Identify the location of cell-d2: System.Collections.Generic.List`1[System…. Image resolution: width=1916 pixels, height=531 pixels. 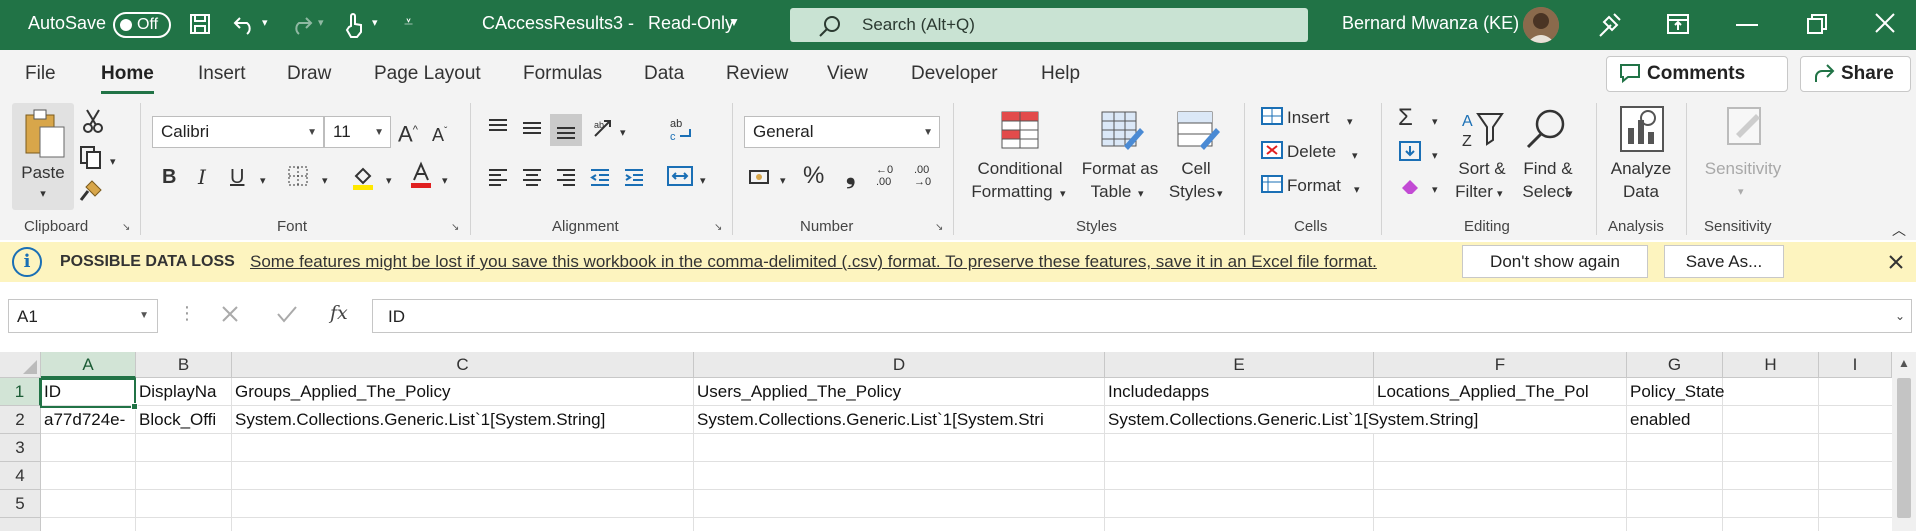
(899, 420).